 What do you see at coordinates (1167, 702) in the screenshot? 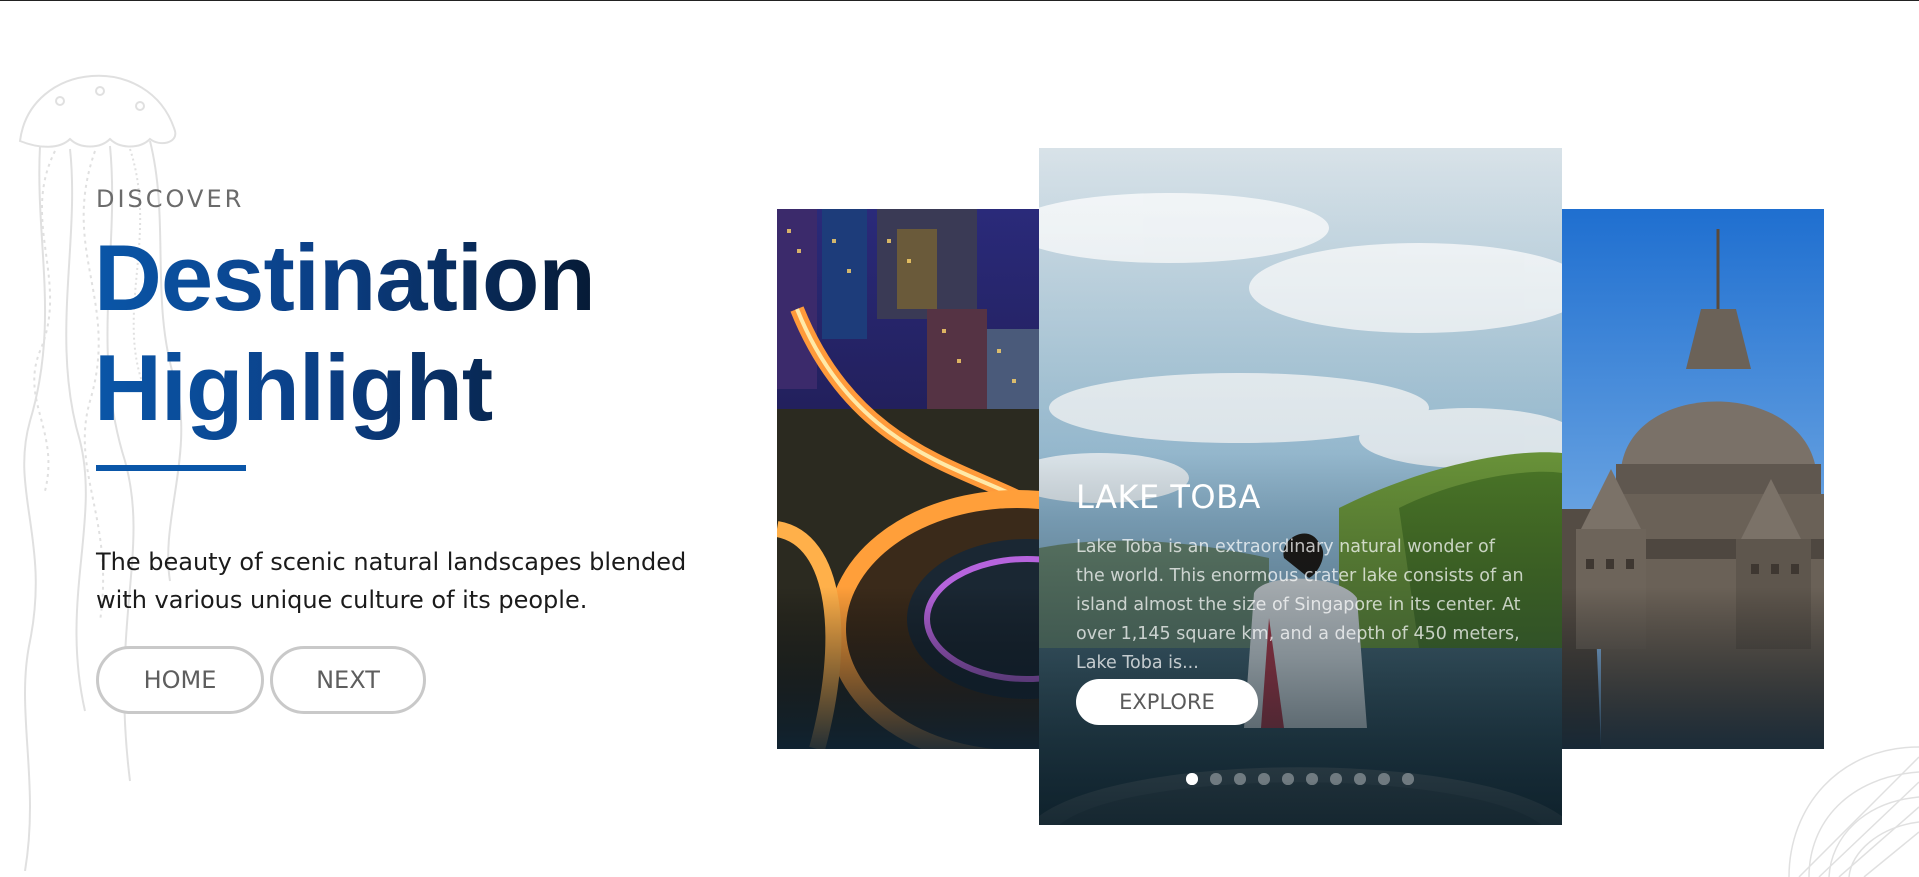
I see `explore-button: EXPLORE` at bounding box center [1167, 702].